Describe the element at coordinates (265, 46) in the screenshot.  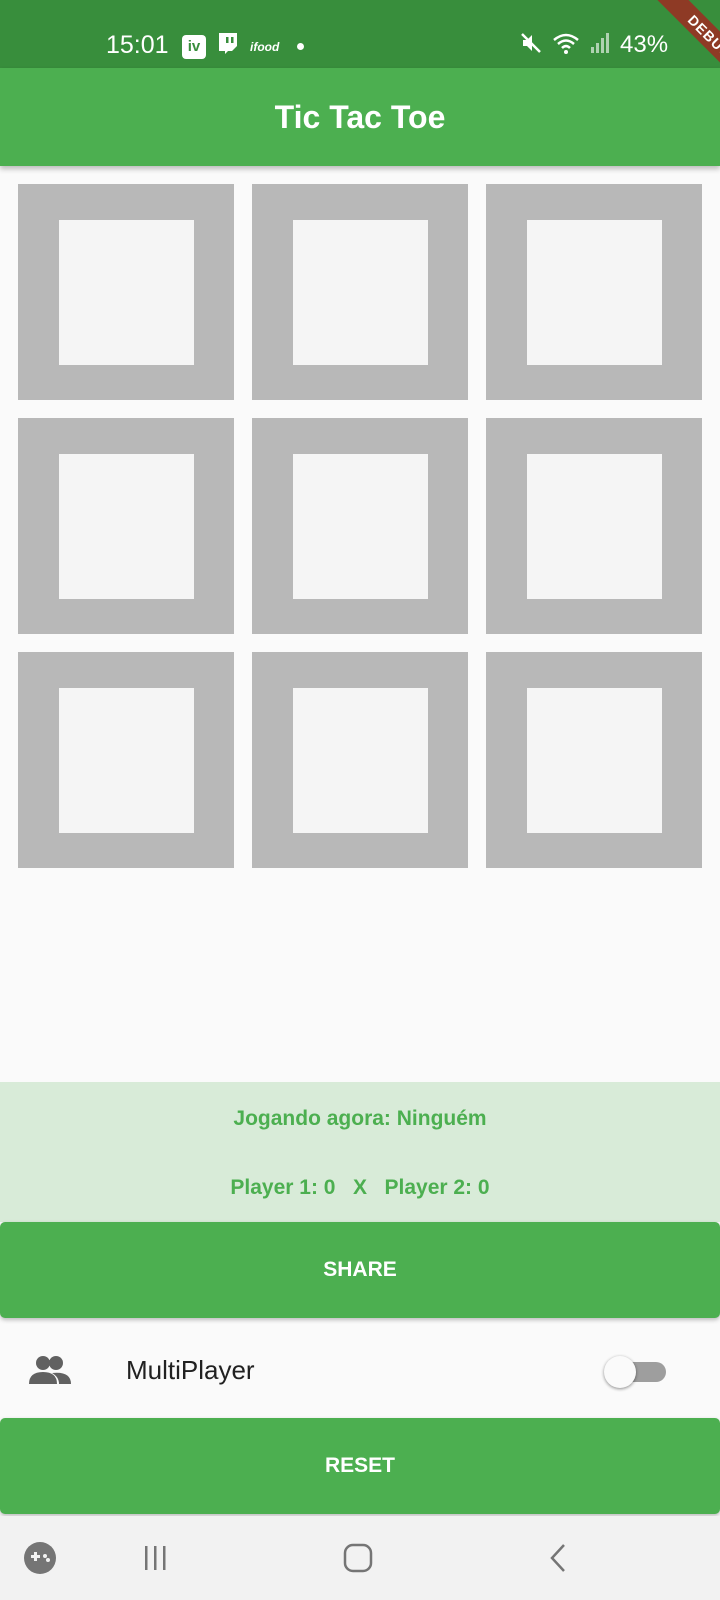
I see `ifood-icon: ifood` at that location.